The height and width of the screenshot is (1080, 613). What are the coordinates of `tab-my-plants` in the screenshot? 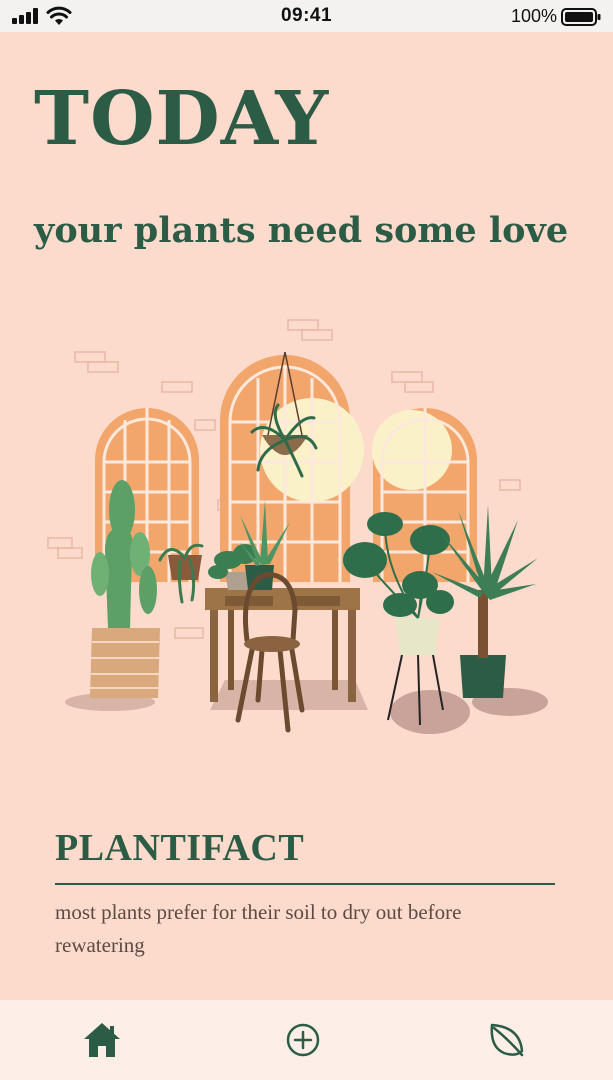 It's located at (506, 1040).